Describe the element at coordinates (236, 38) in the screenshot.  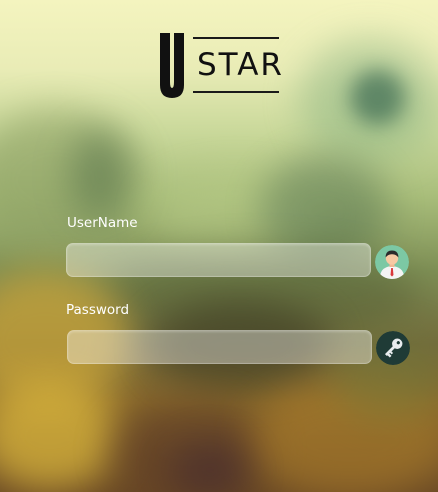
I see `logo-top-rule` at that location.